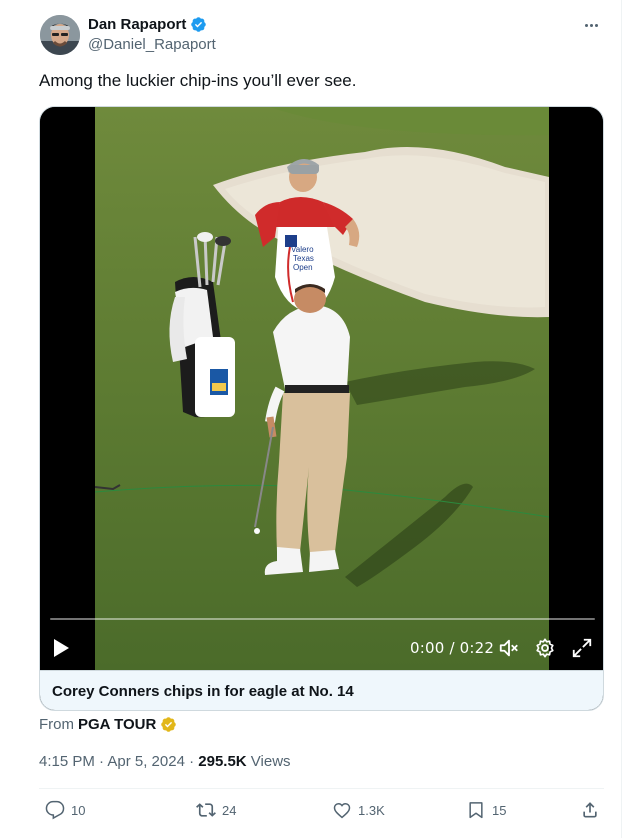 The image size is (642, 838). I want to click on timestamp: 4:15 PM · Apr 5, 2024 ·, so click(118, 761).